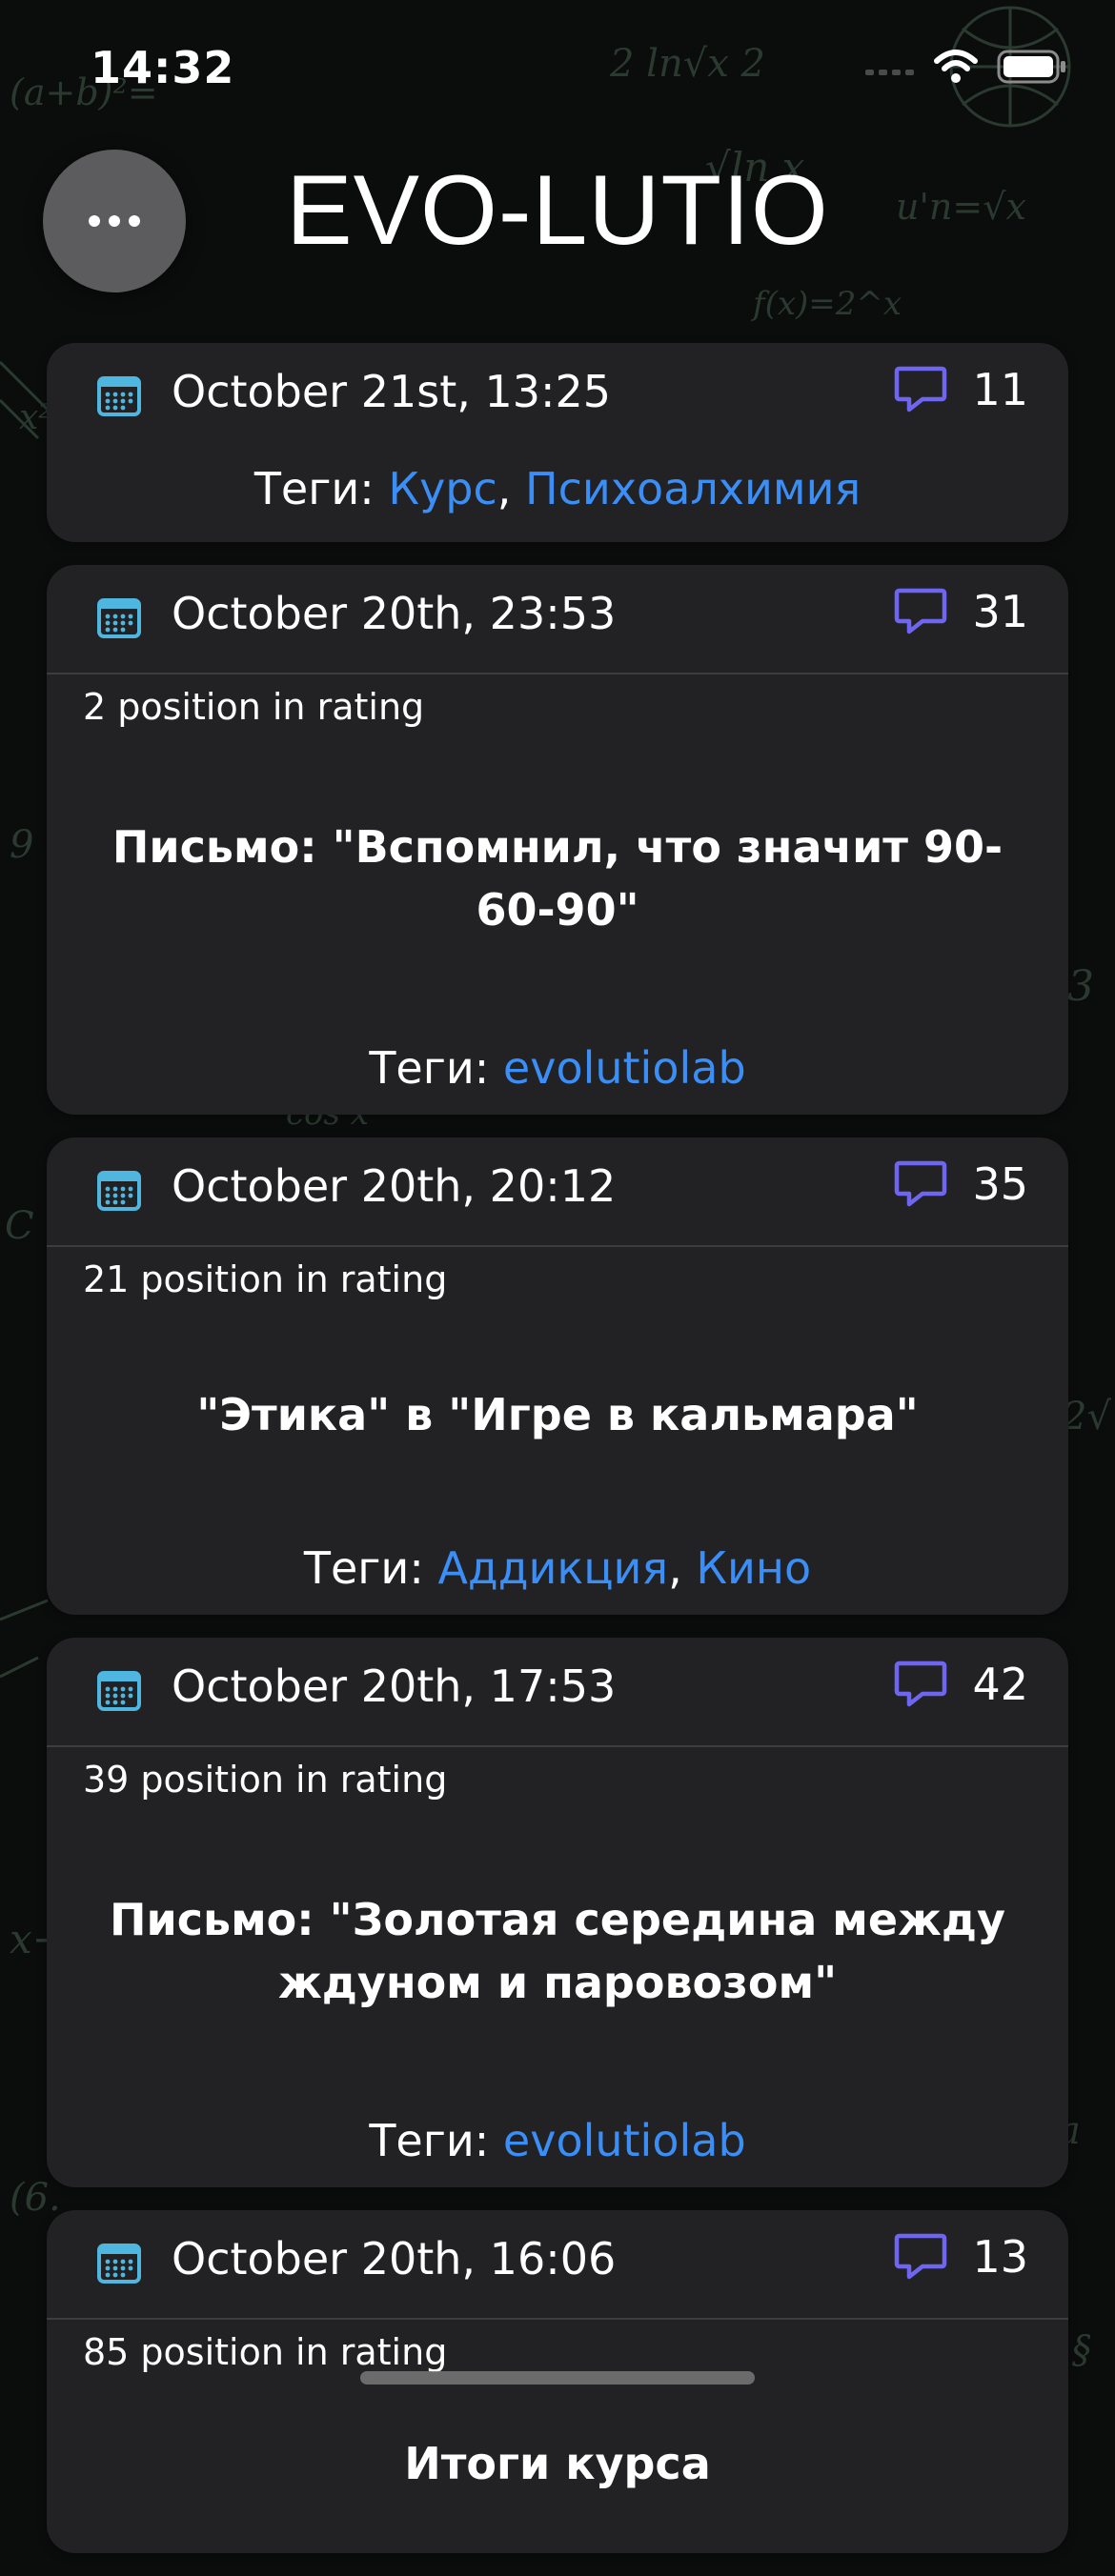 The width and height of the screenshot is (1115, 2576). Describe the element at coordinates (557, 2378) in the screenshot. I see `home-indicator` at that location.